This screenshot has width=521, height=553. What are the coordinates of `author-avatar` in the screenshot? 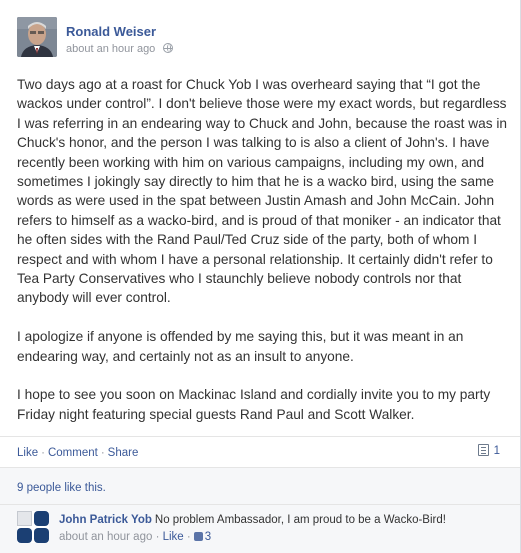 It's located at (37, 37).